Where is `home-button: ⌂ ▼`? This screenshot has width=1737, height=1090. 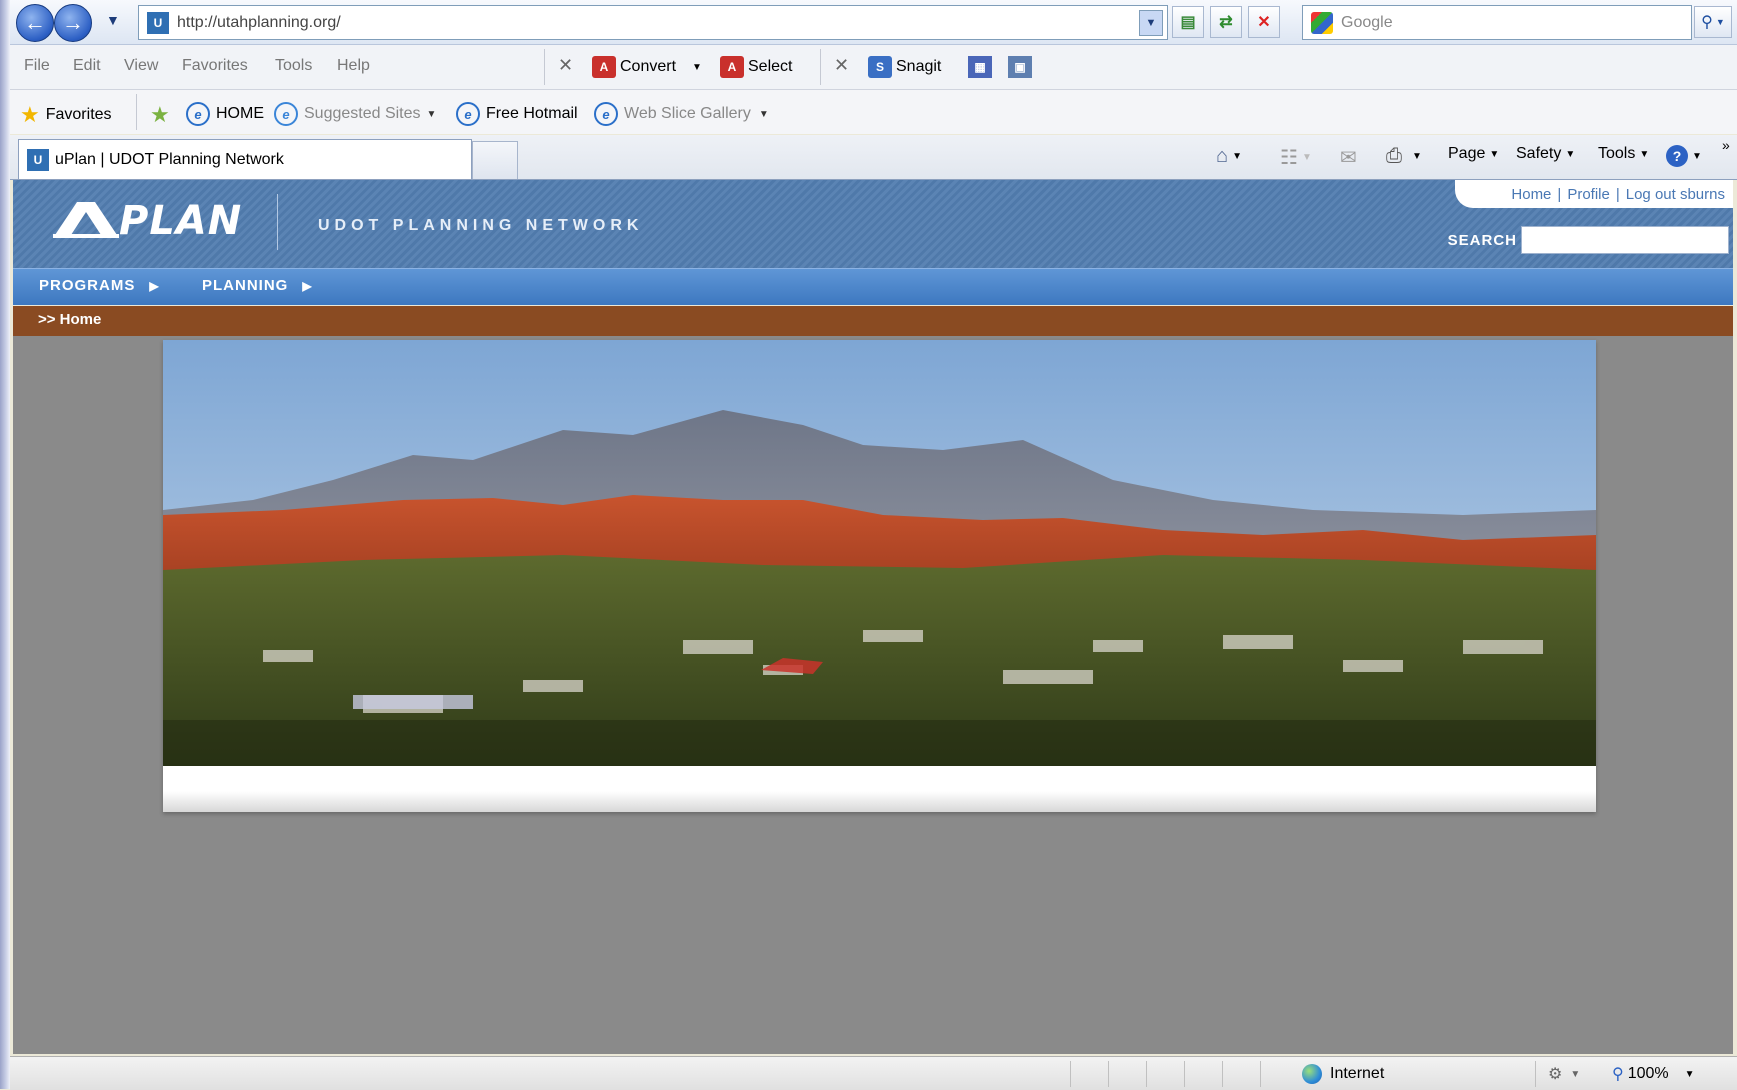
home-button: ⌂ ▼ is located at coordinates (1229, 156).